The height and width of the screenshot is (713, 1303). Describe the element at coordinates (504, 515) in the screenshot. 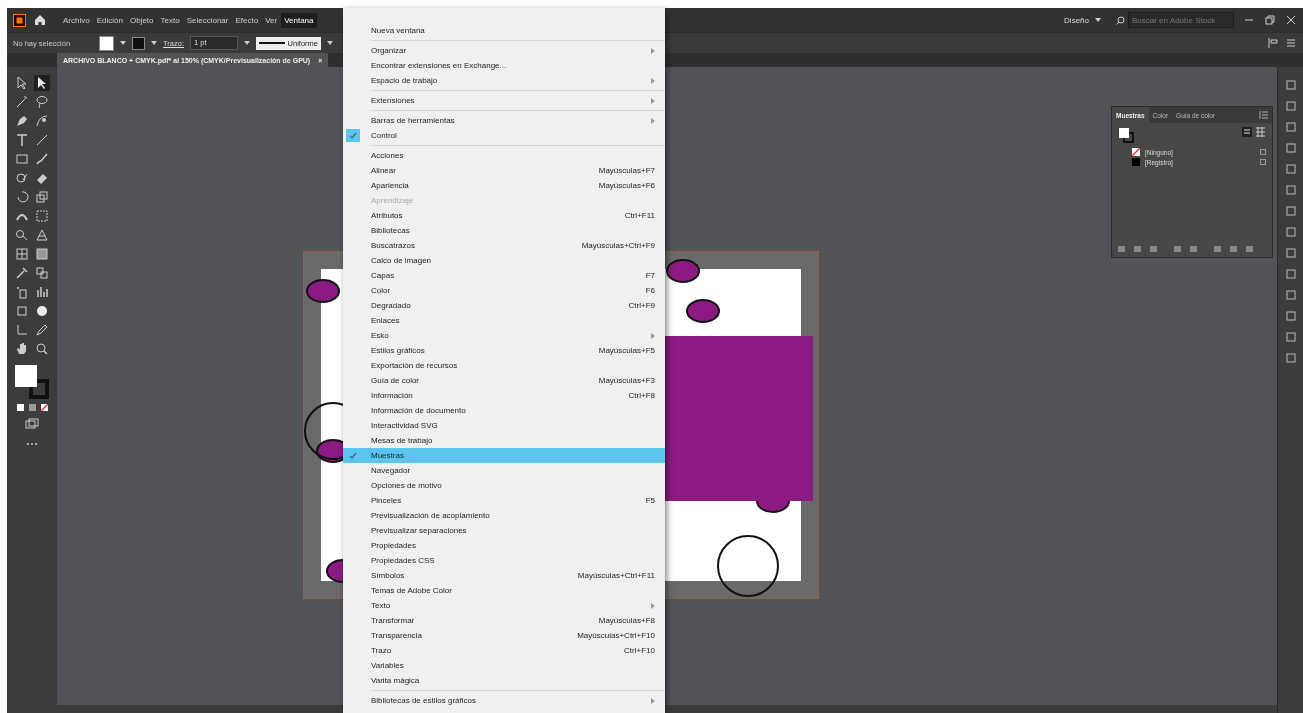

I see `menu-option: Previsualización de acoplamiento` at that location.